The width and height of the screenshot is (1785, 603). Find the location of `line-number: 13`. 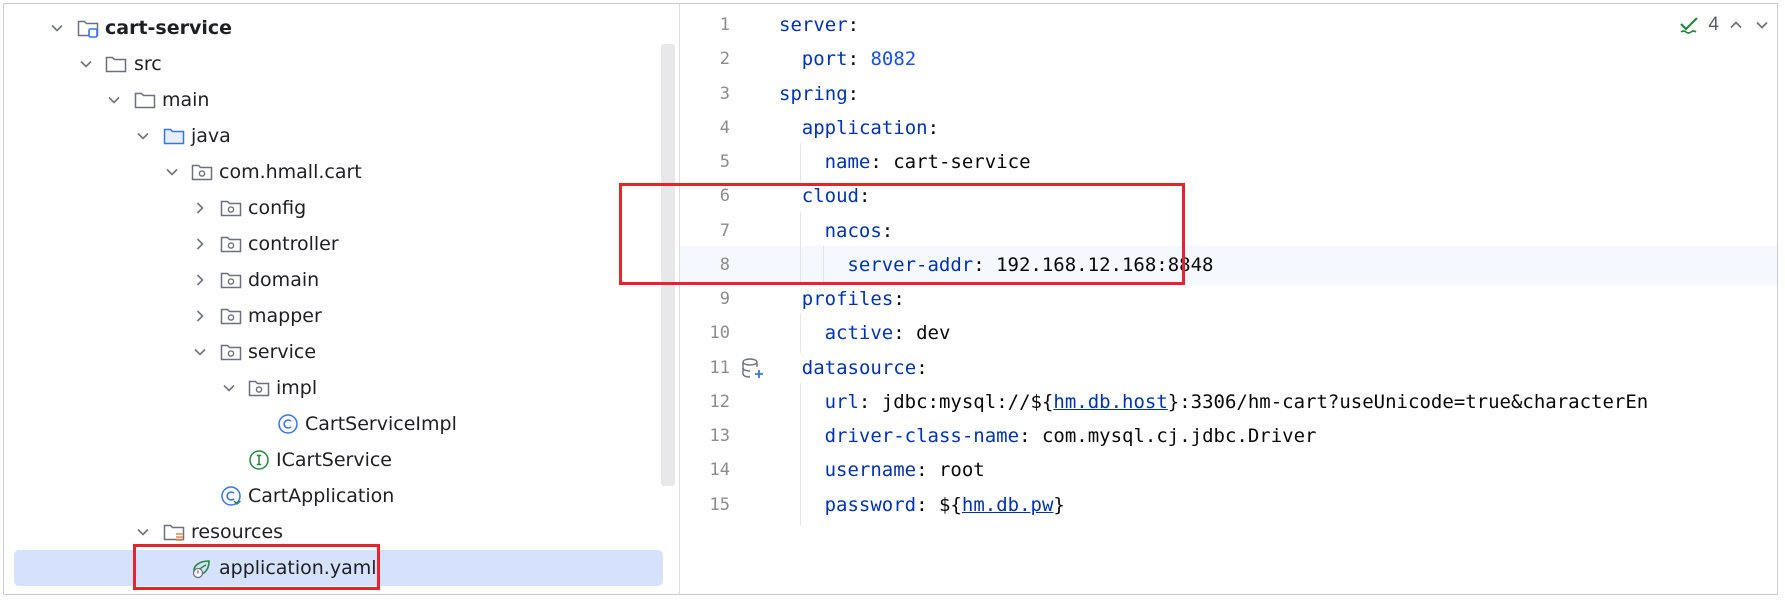

line-number: 13 is located at coordinates (705, 436).